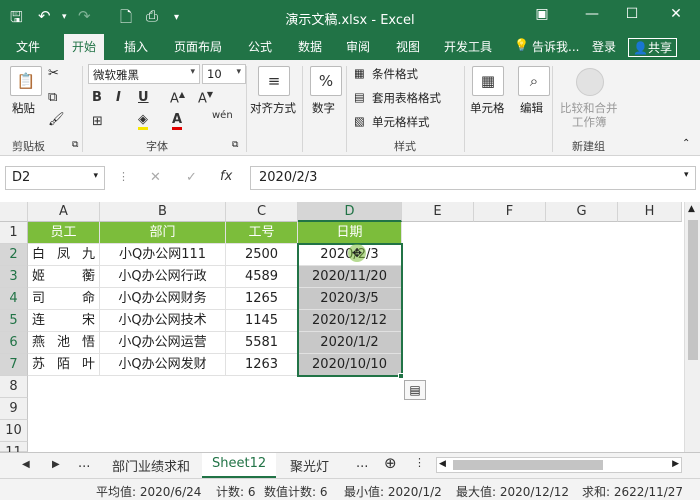  Describe the element at coordinates (144, 74) in the screenshot. I see `font-name-select: 微软雅黑 ▾` at that location.